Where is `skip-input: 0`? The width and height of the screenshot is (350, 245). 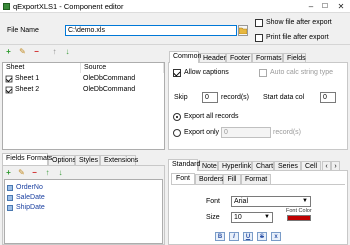
skip-input: 0 is located at coordinates (210, 97).